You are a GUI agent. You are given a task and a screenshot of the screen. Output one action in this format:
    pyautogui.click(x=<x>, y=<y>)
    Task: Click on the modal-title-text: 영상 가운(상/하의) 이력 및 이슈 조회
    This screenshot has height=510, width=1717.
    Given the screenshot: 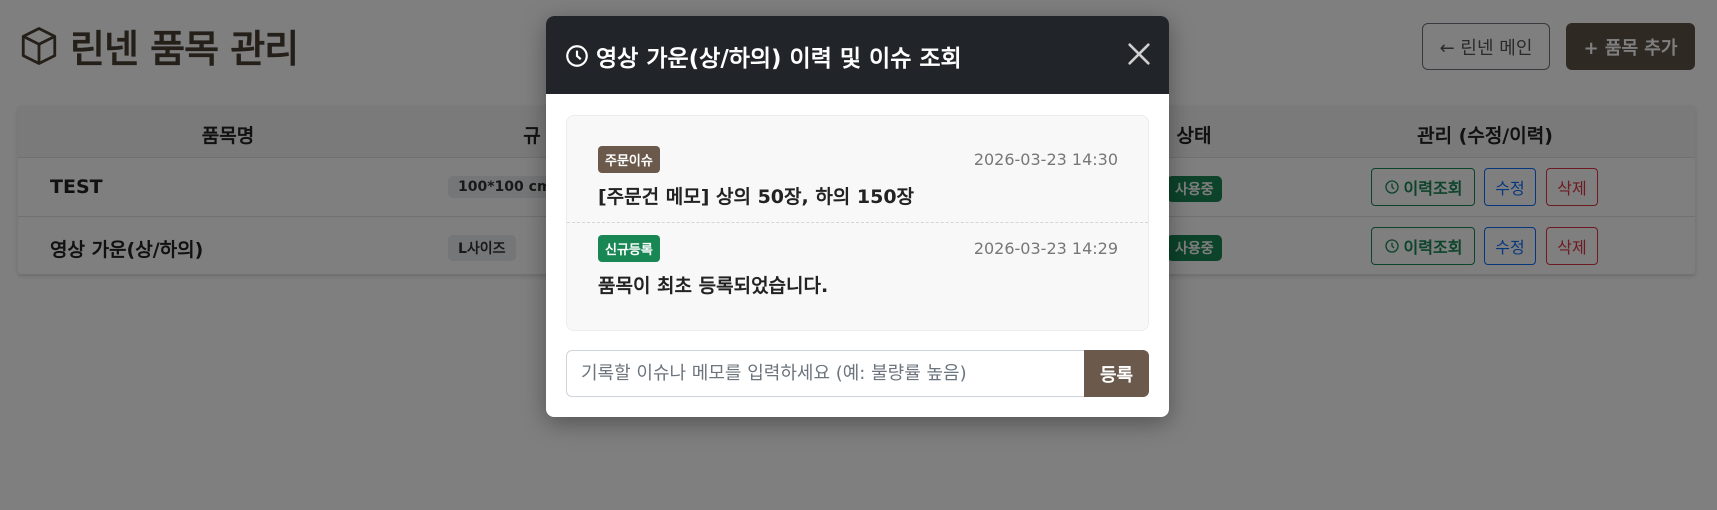 What is the action you would take?
    pyautogui.click(x=779, y=59)
    